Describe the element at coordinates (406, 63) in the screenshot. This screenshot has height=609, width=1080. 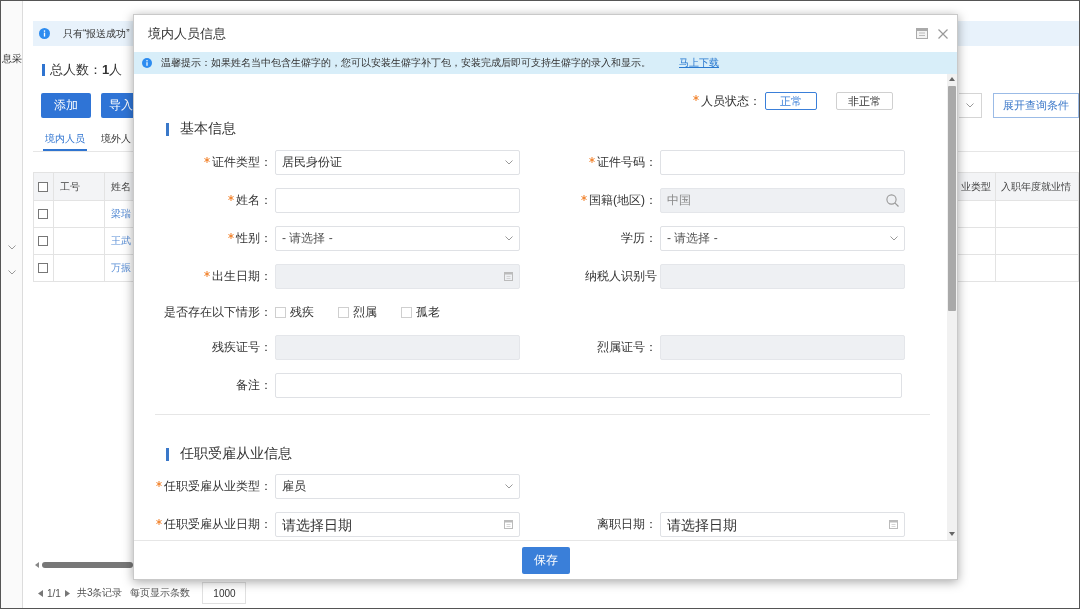
I see `notice-text: 温馨提示：如果姓名当中包含生僻字的，您可以安装生僻字补丁包，安装完成后即可支持生僻字的录入和显示。` at that location.